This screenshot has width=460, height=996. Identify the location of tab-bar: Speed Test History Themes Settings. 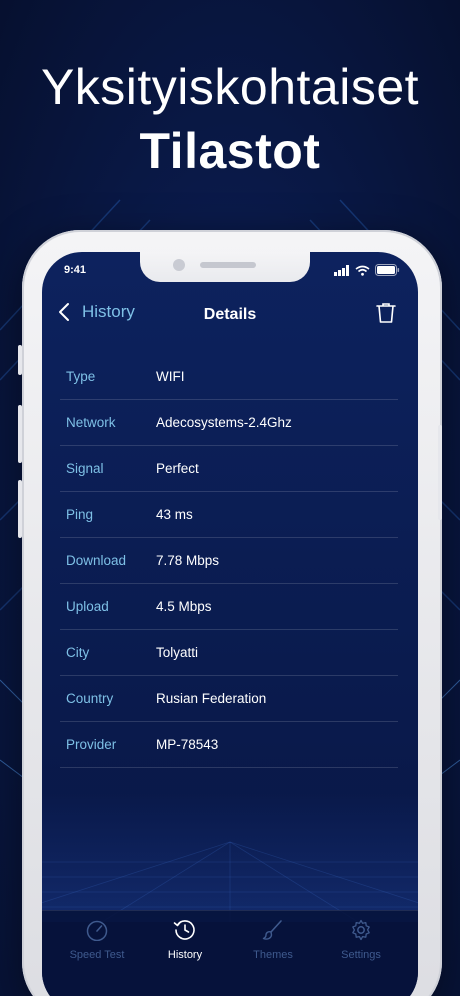
(230, 953).